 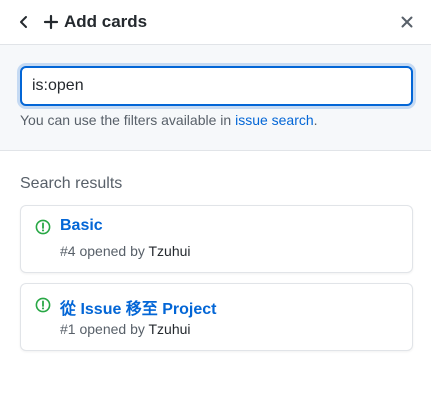 I want to click on plus-icon, so click(x=51, y=22).